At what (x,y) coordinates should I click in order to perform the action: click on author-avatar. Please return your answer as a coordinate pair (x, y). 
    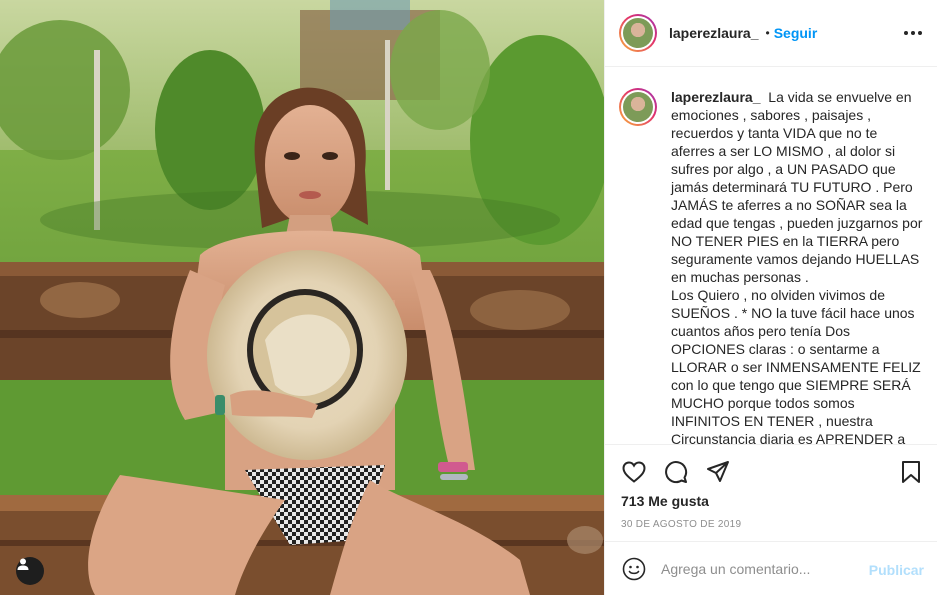
    Looking at the image, I should click on (638, 33).